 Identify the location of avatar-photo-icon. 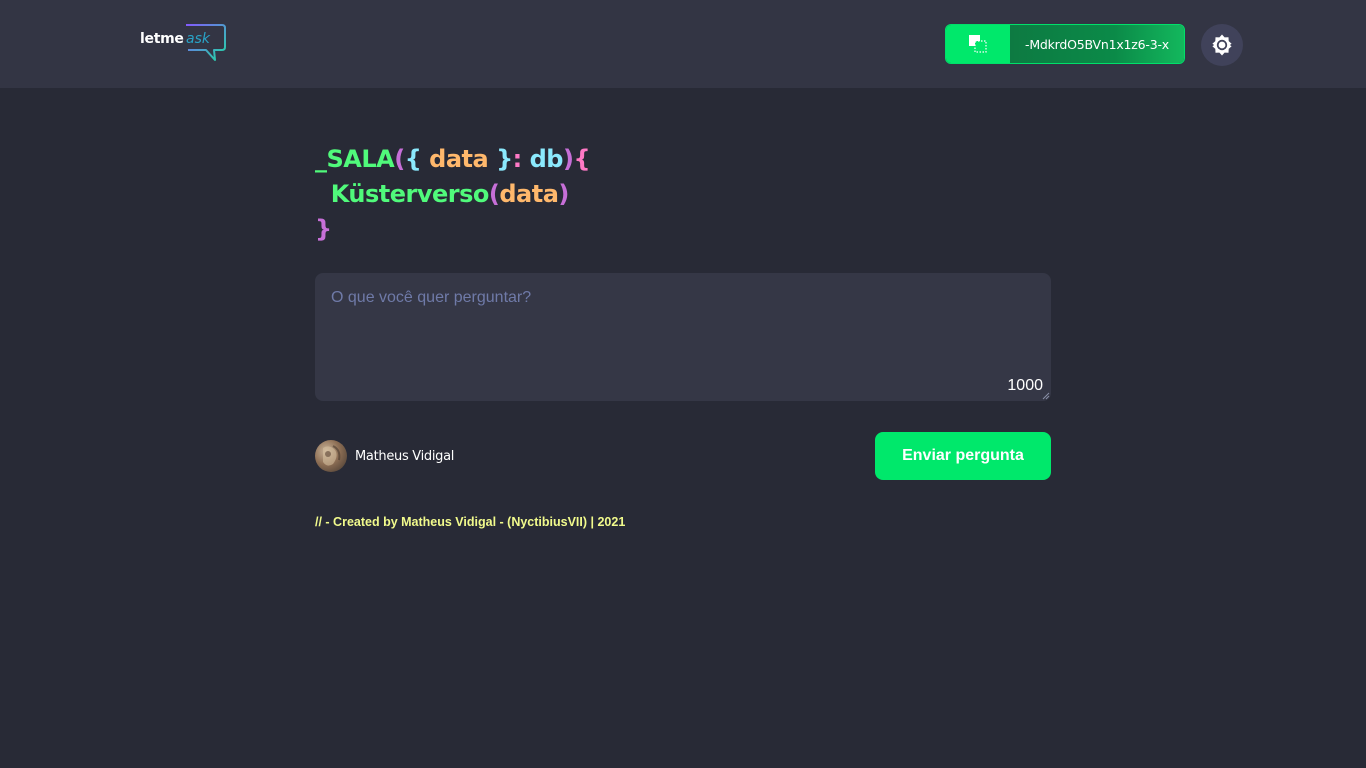
(332, 455).